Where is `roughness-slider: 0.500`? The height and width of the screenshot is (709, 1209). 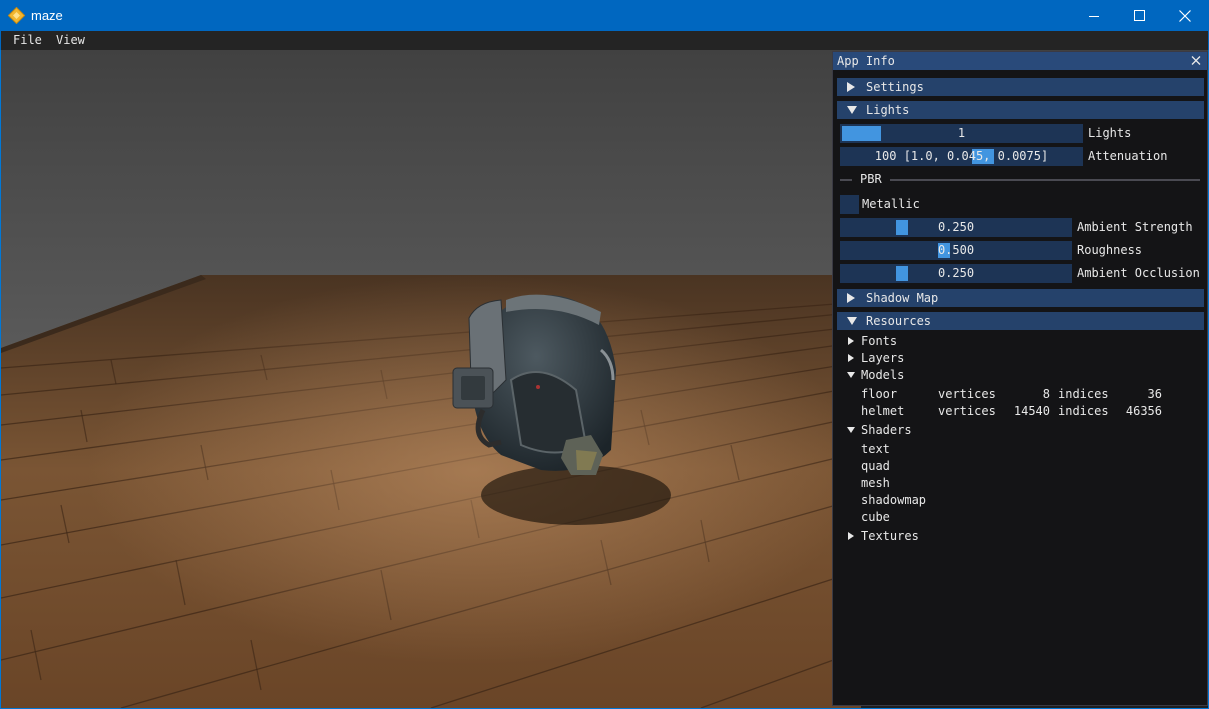
roughness-slider: 0.500 is located at coordinates (956, 250).